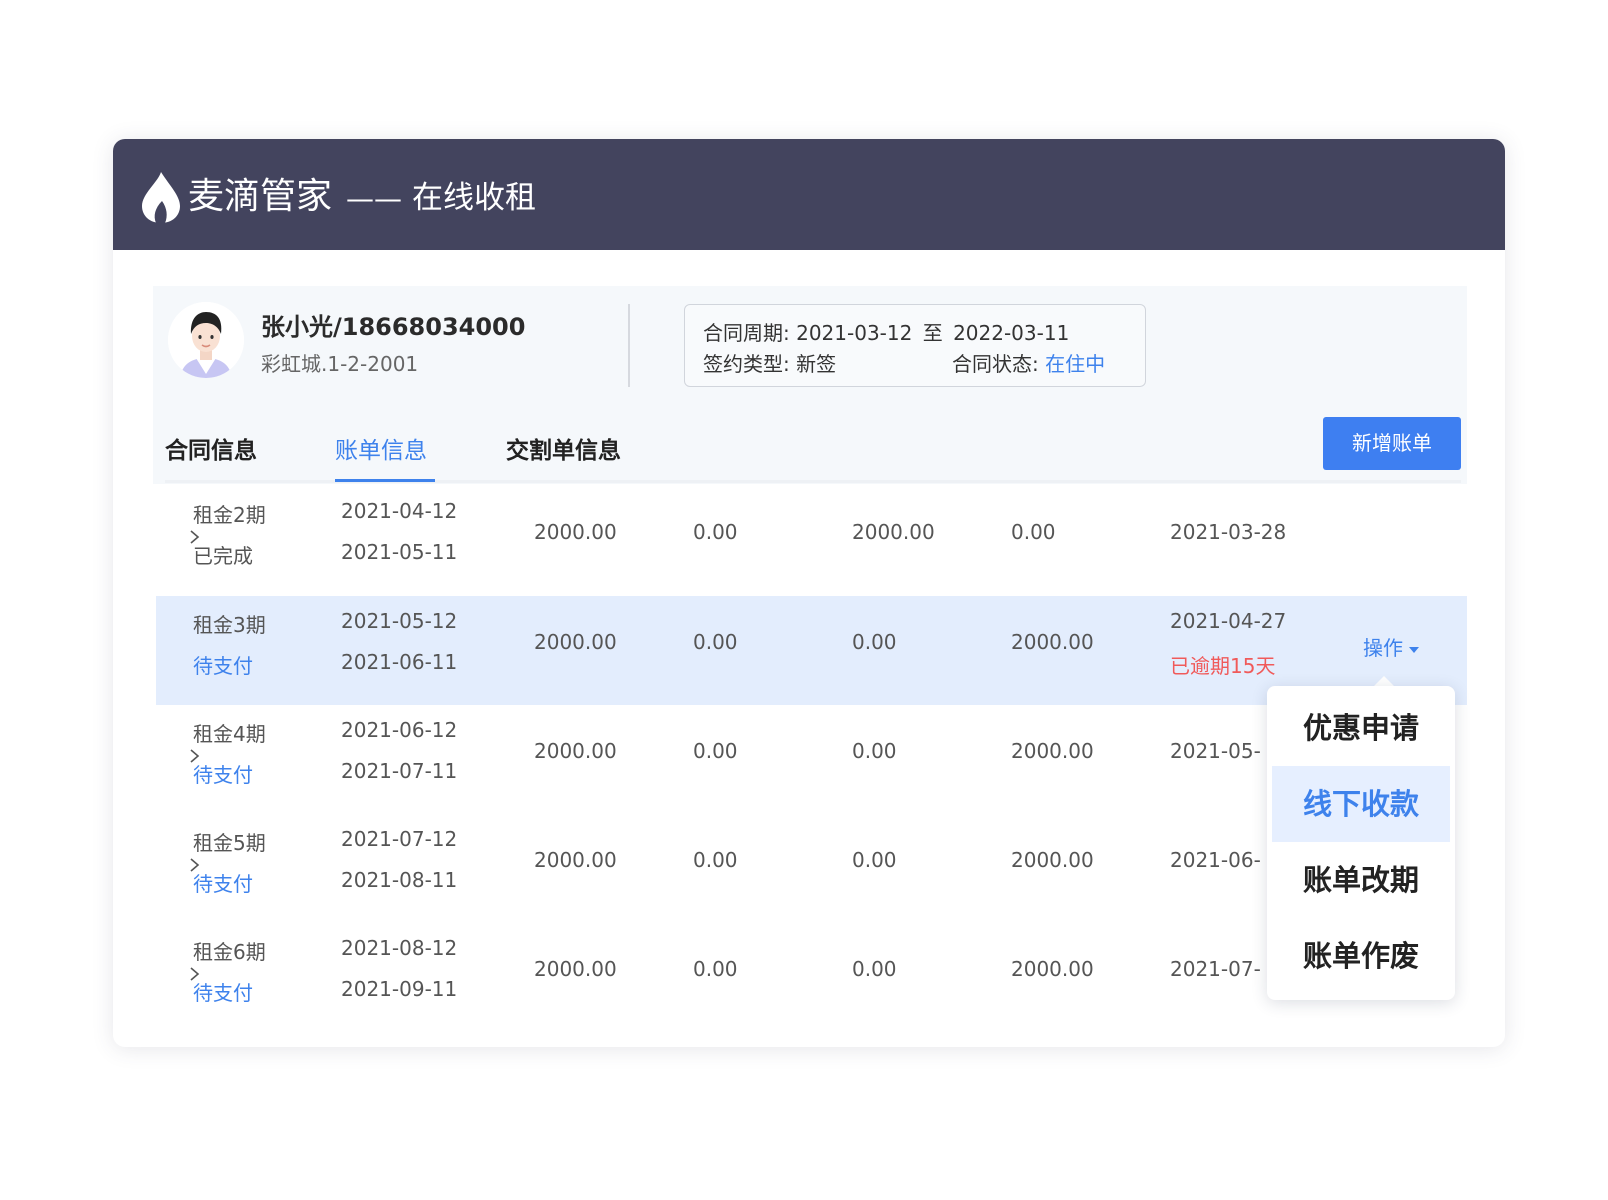 The height and width of the screenshot is (1200, 1608). Describe the element at coordinates (229, 734) in the screenshot. I see `bill-period: 租金4期` at that location.